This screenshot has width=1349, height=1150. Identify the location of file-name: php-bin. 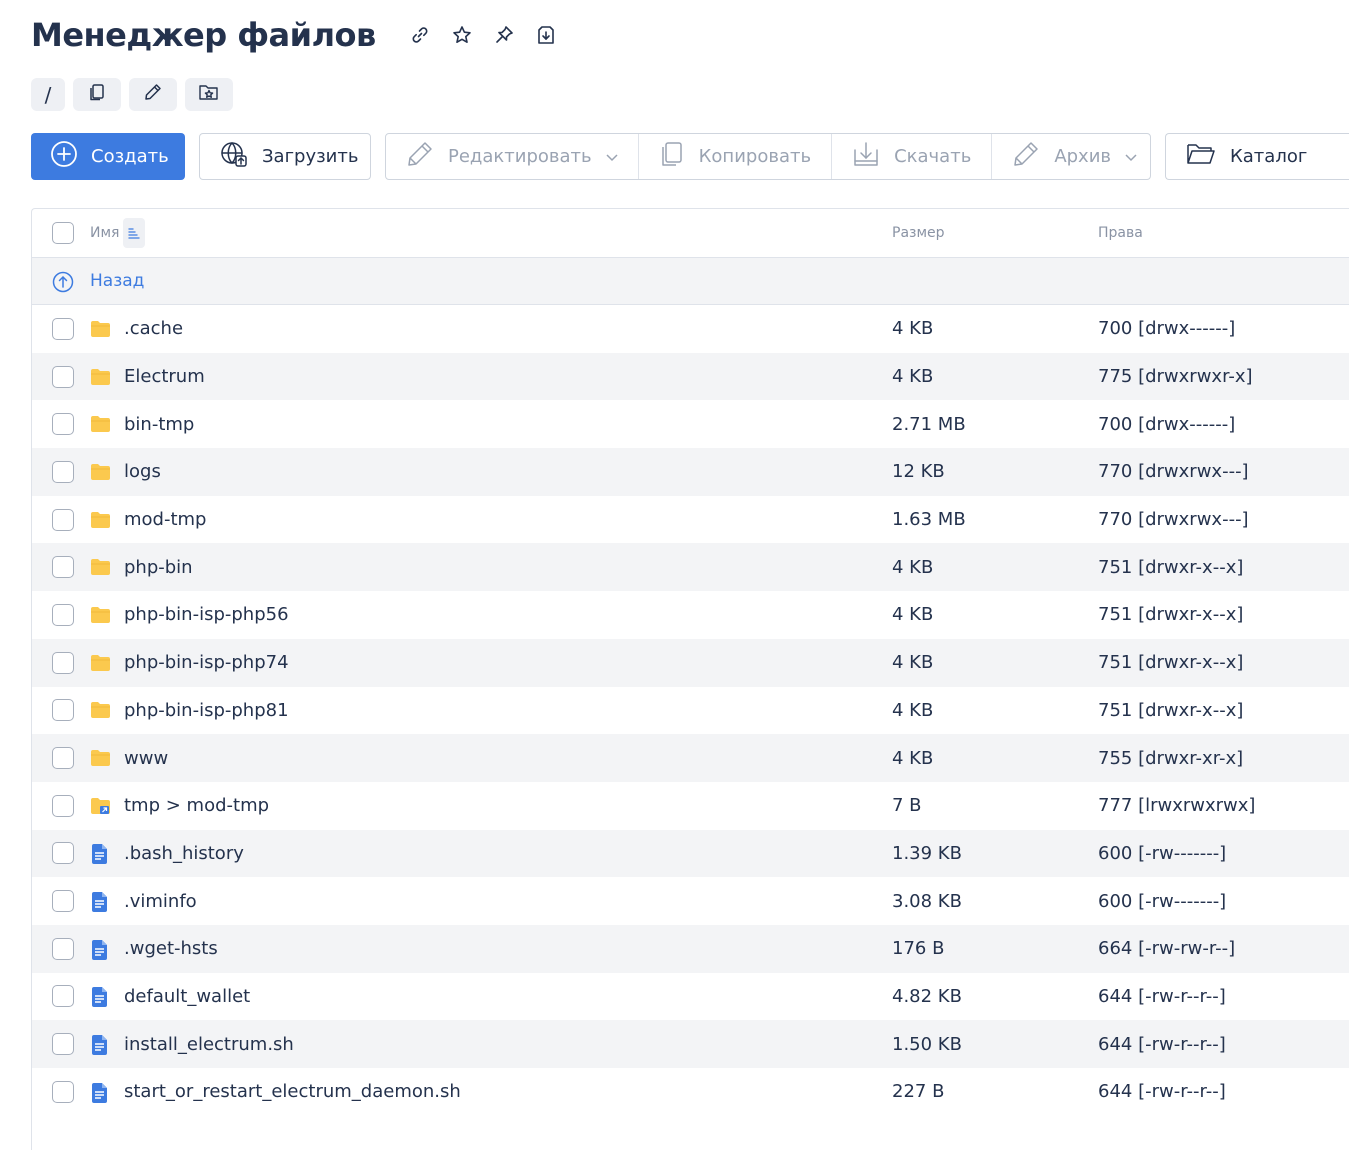
(158, 567).